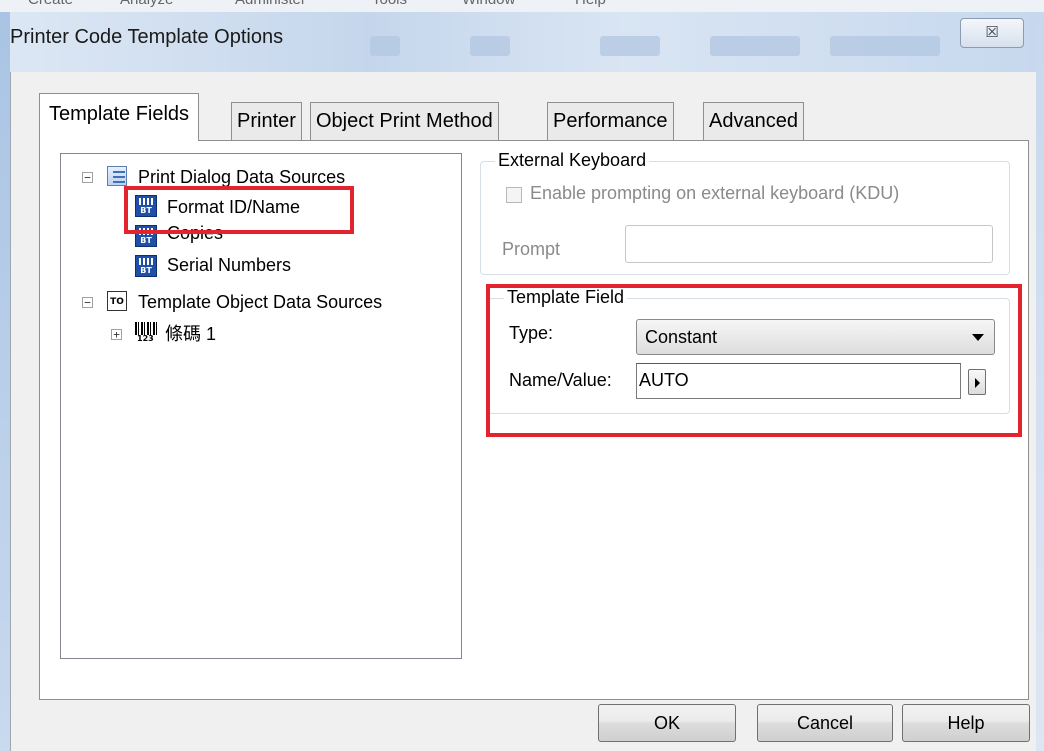  What do you see at coordinates (234, 207) in the screenshot?
I see `tree-label-format-id-name: Format ID/Name` at bounding box center [234, 207].